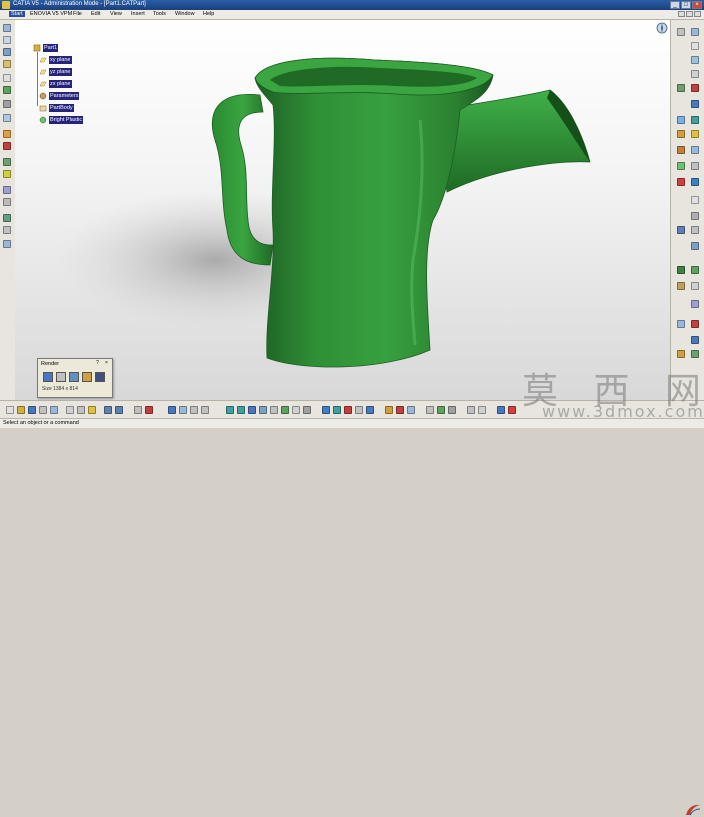 This screenshot has width=704, height=817. I want to click on menu-window: Window, so click(185, 14).